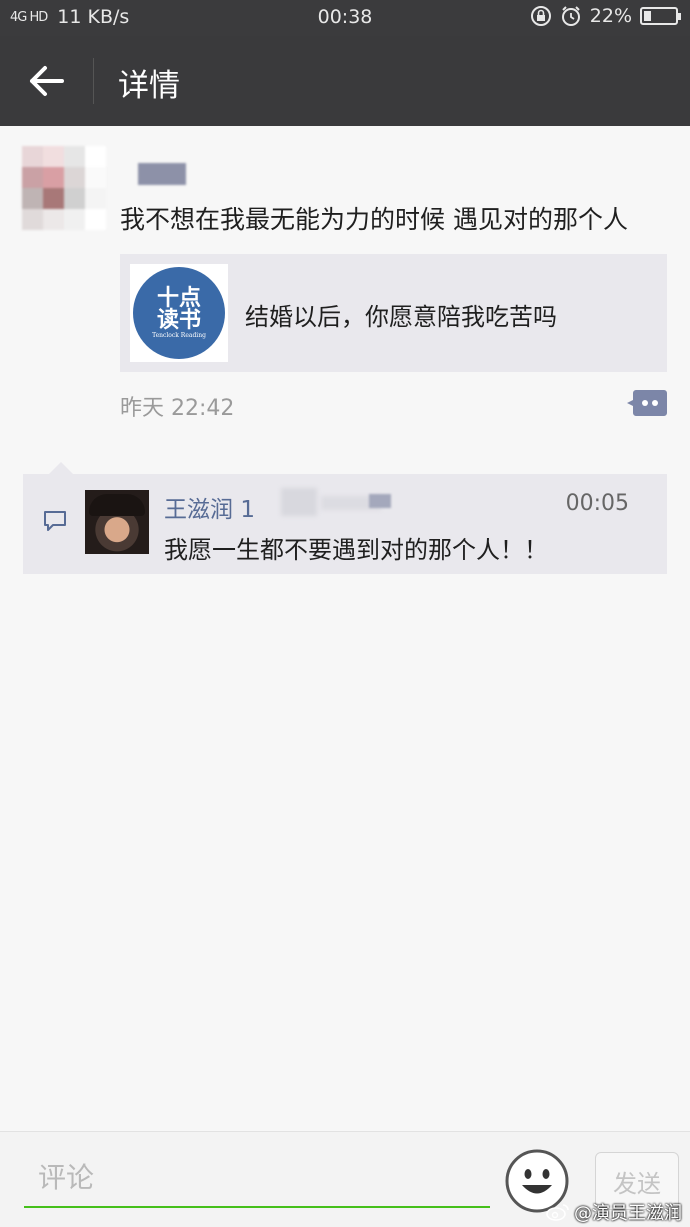 This screenshot has width=690, height=1227. I want to click on link-thumbnail: 十点 读书 Tenclock Reading, so click(179, 313).